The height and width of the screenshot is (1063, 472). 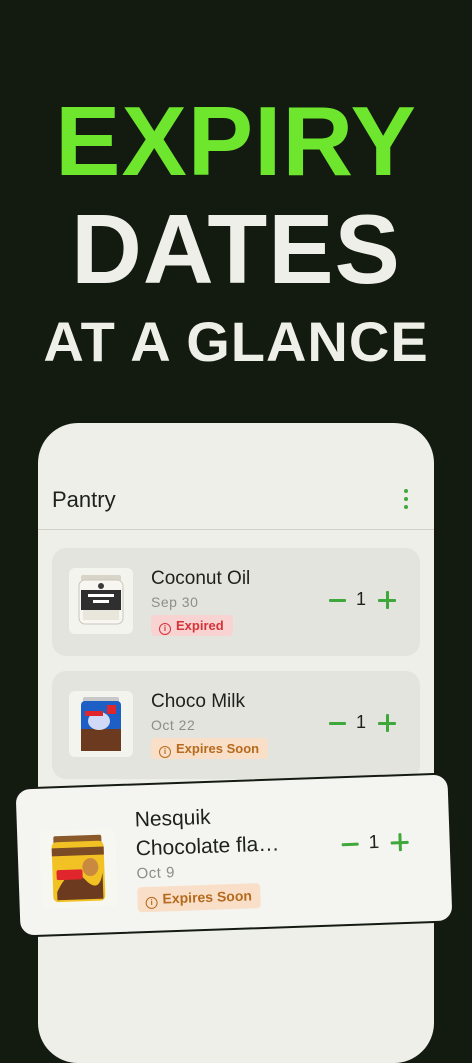 What do you see at coordinates (84, 499) in the screenshot?
I see `page-title: Pantry` at bounding box center [84, 499].